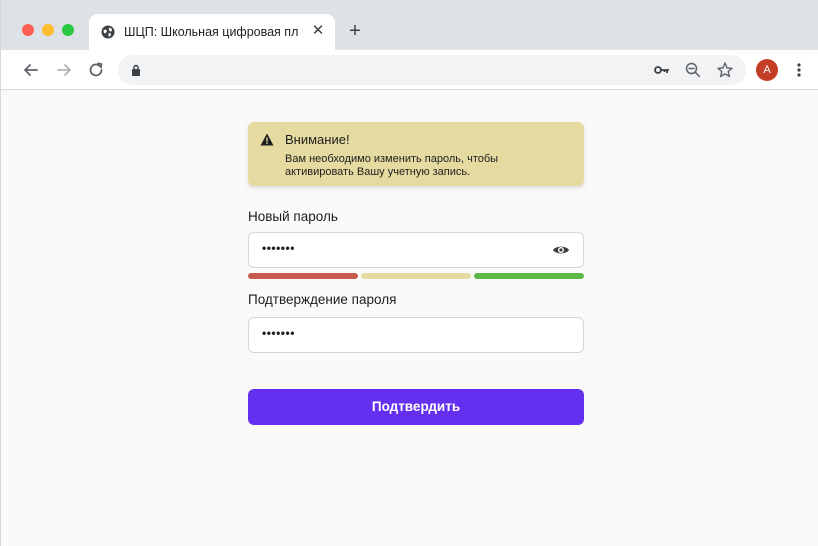  I want to click on new-password-label: Новый пароль, so click(293, 216).